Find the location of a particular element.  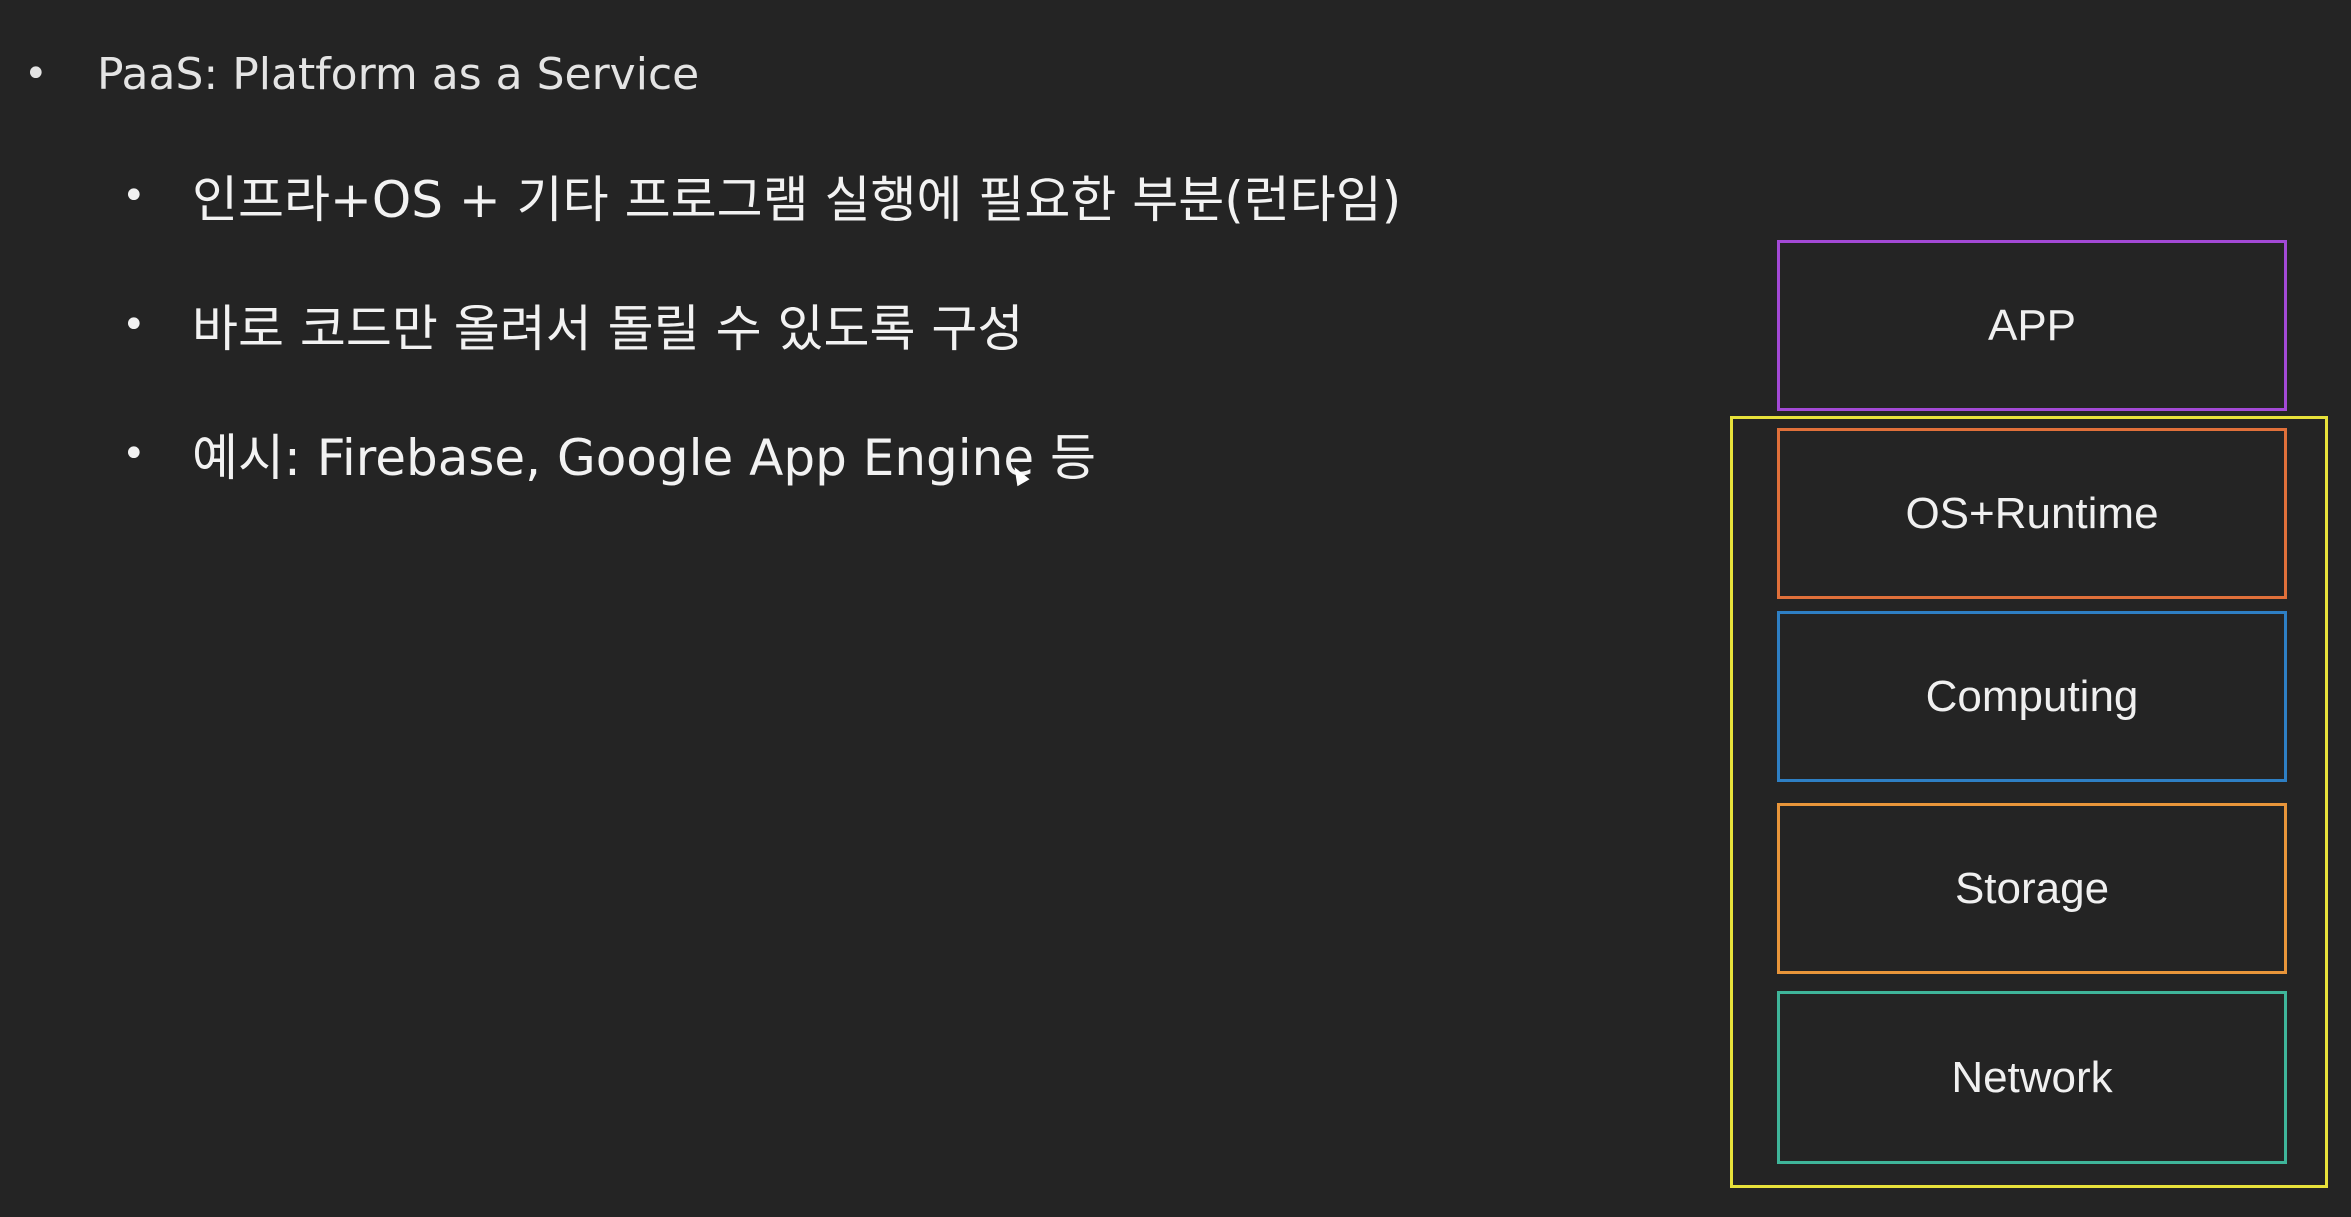

layer-storage: Storage is located at coordinates (2032, 888).